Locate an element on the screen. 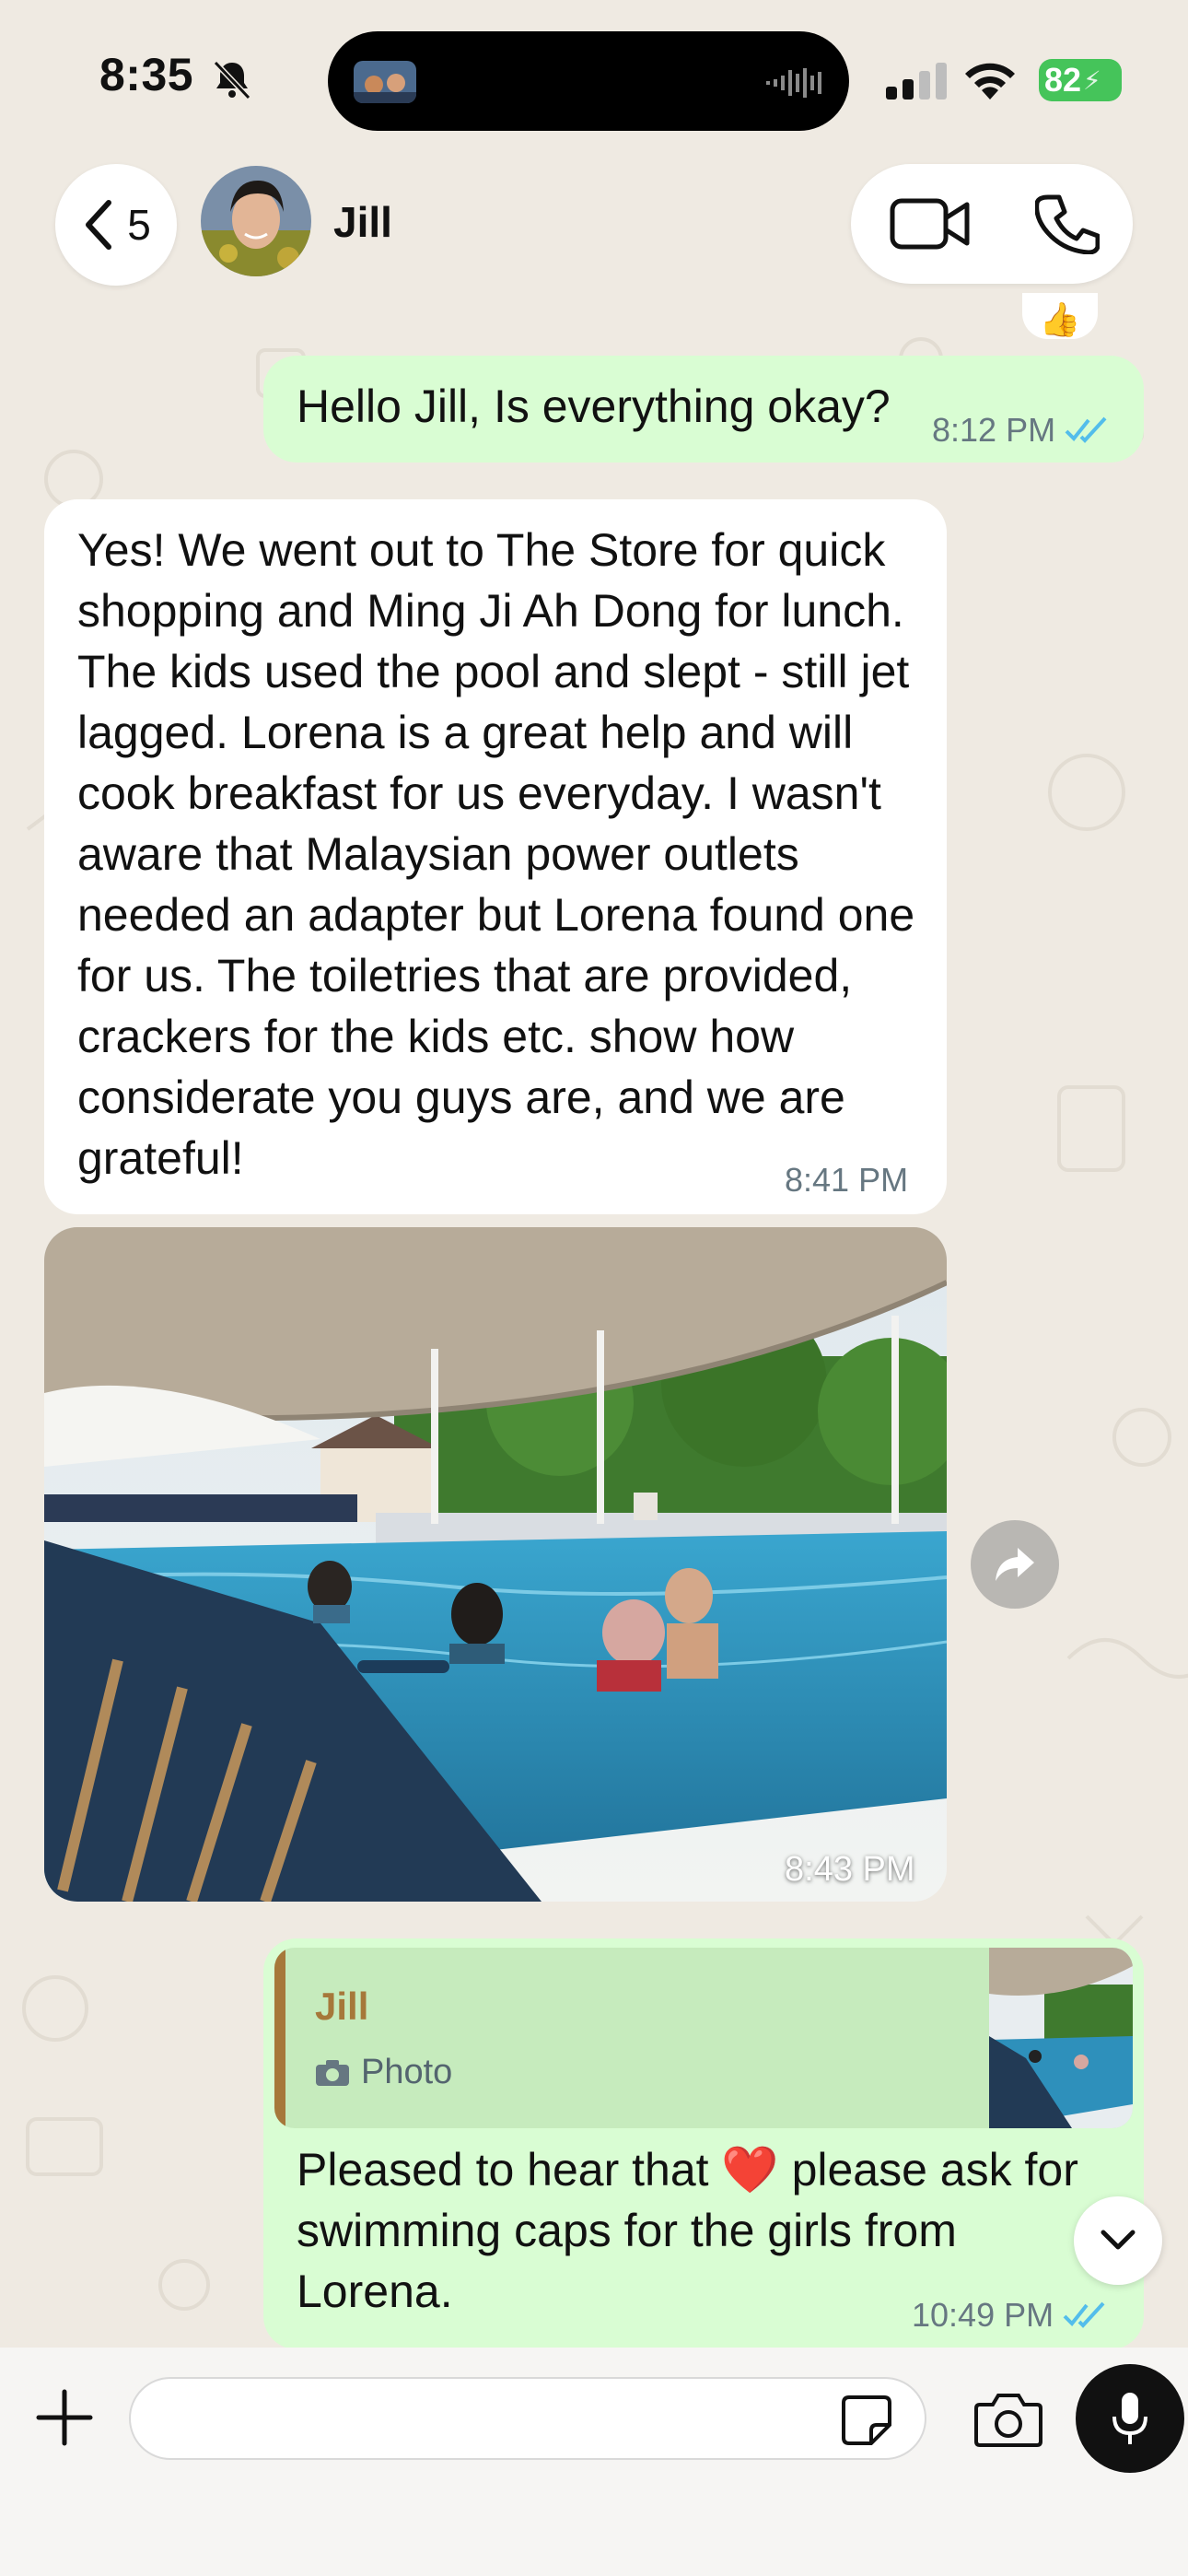 This screenshot has width=1188, height=2576. scroll-to-bottom-button is located at coordinates (1118, 2240).